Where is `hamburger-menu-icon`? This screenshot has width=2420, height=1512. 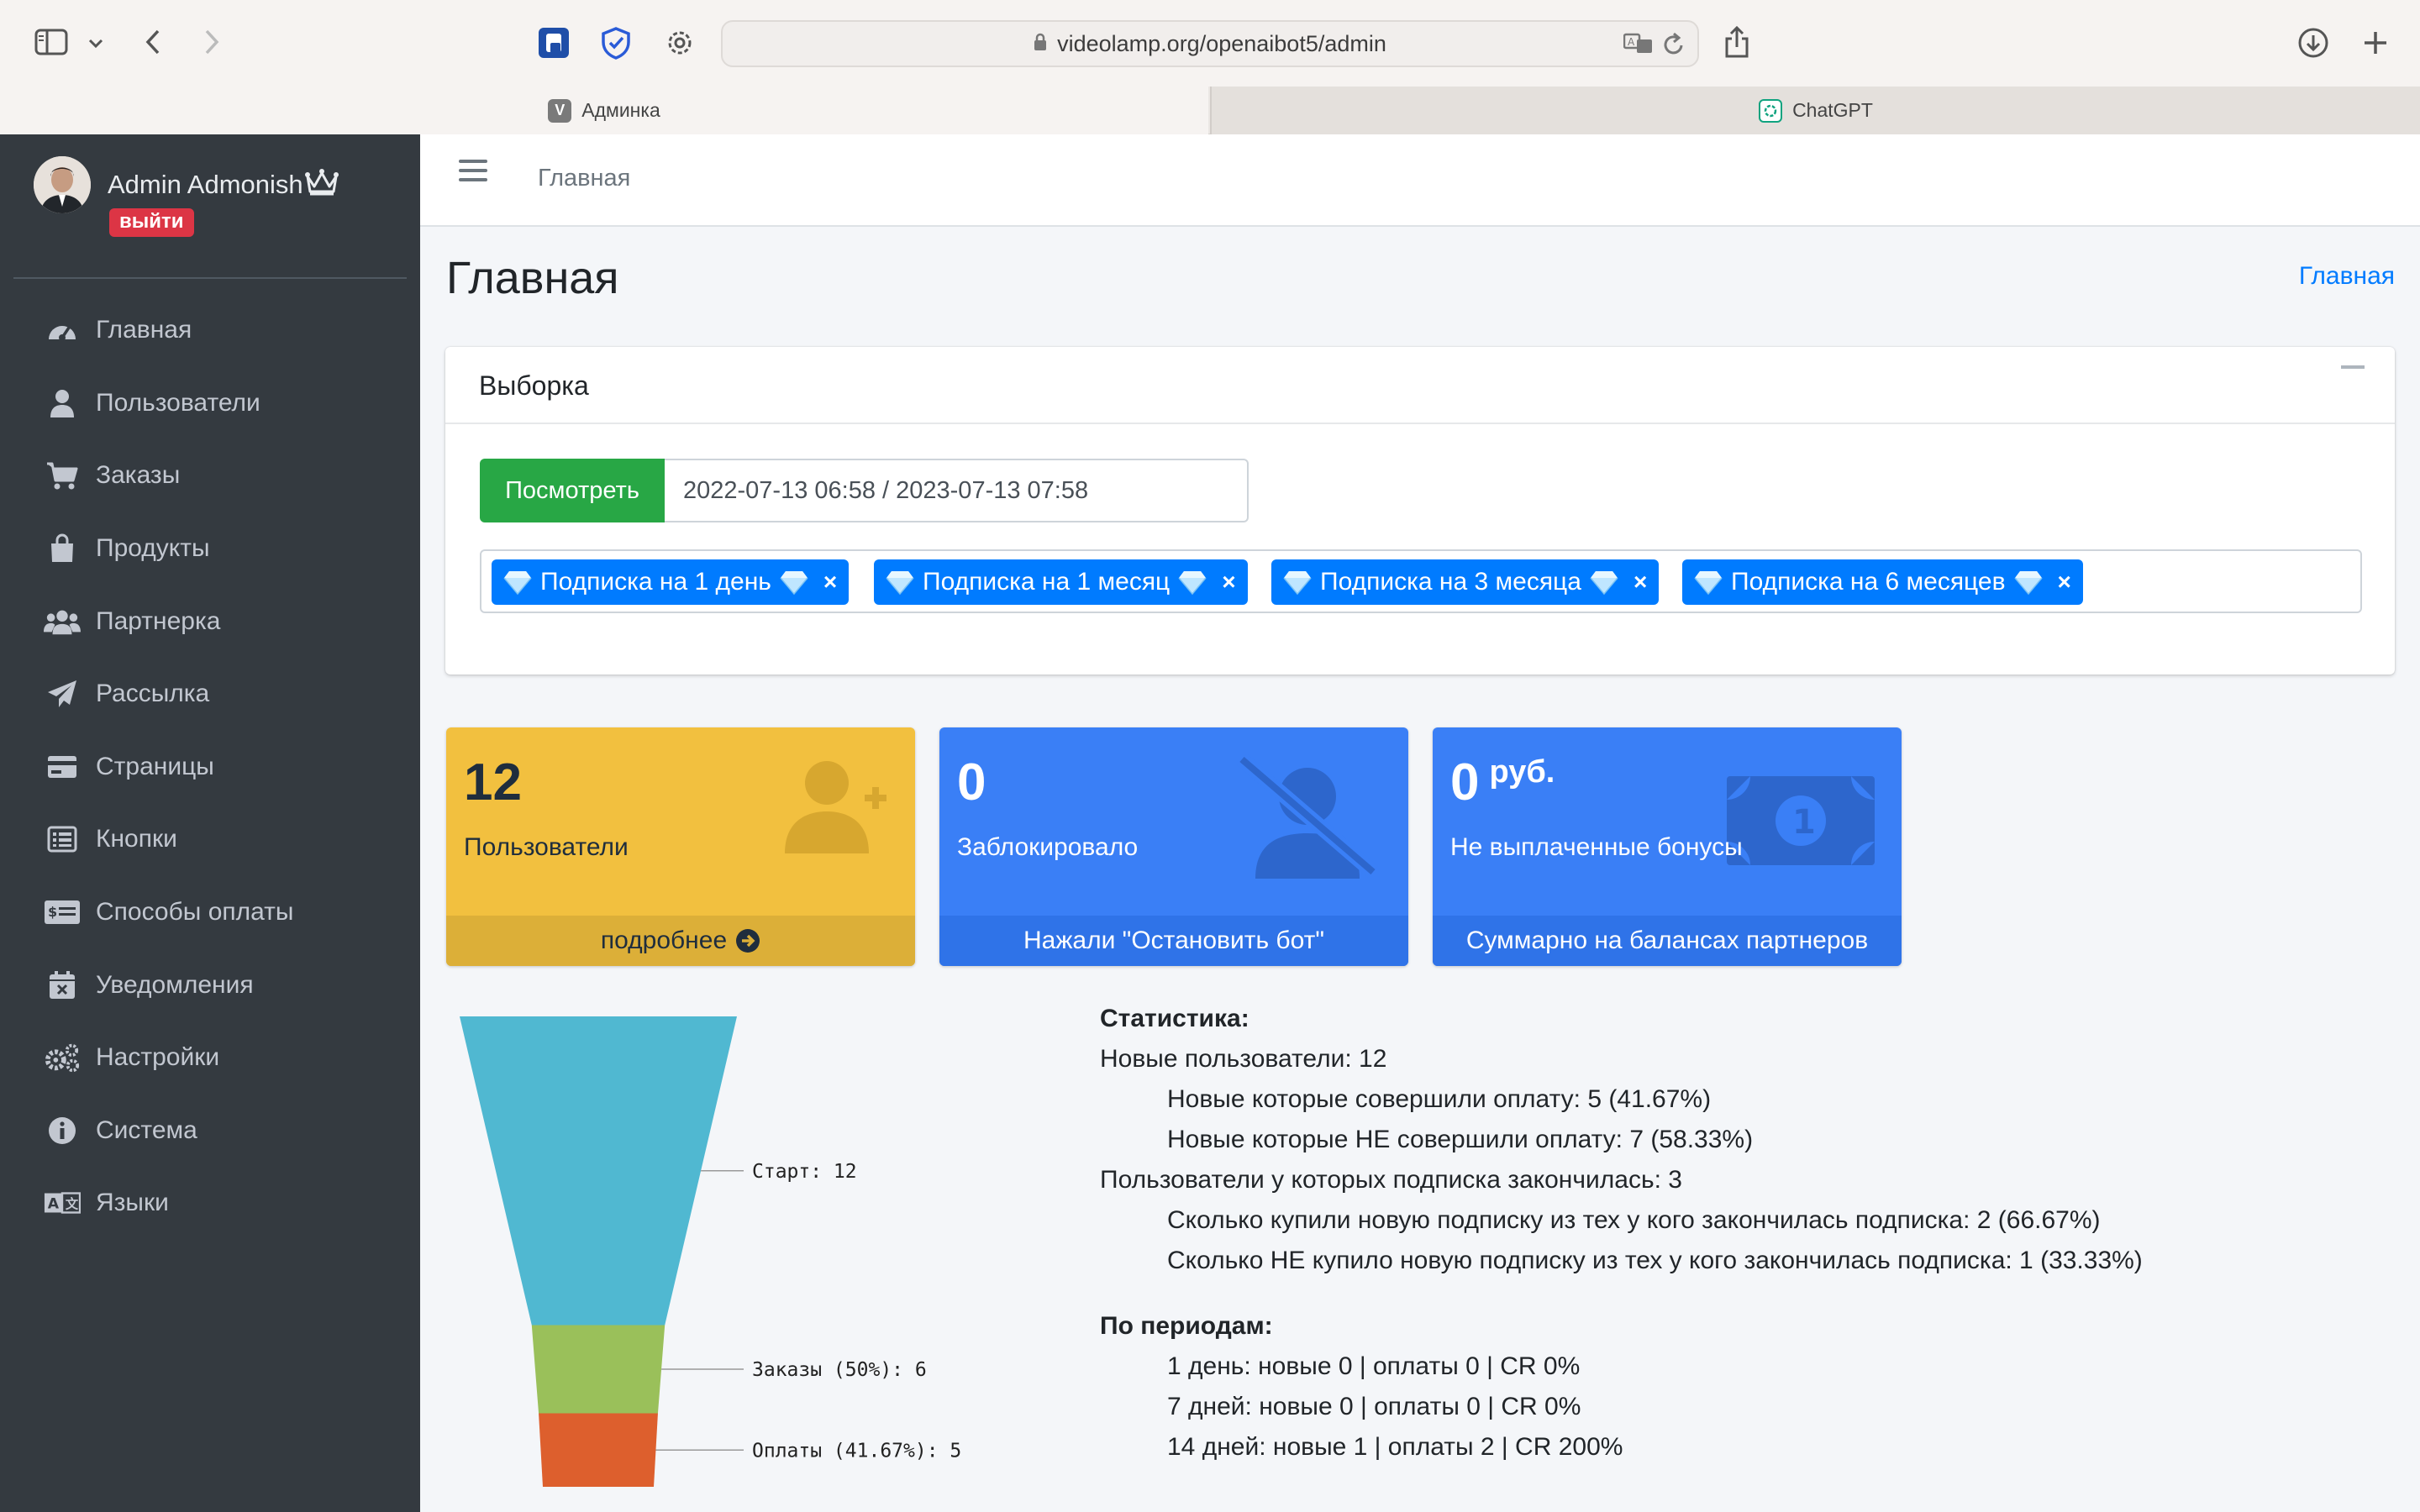 hamburger-menu-icon is located at coordinates (473, 174).